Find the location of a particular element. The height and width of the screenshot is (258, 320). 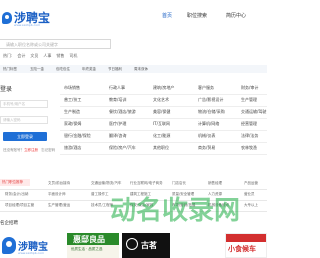

job-link: 交通运输/物流/汽车 is located at coordinates (106, 183).